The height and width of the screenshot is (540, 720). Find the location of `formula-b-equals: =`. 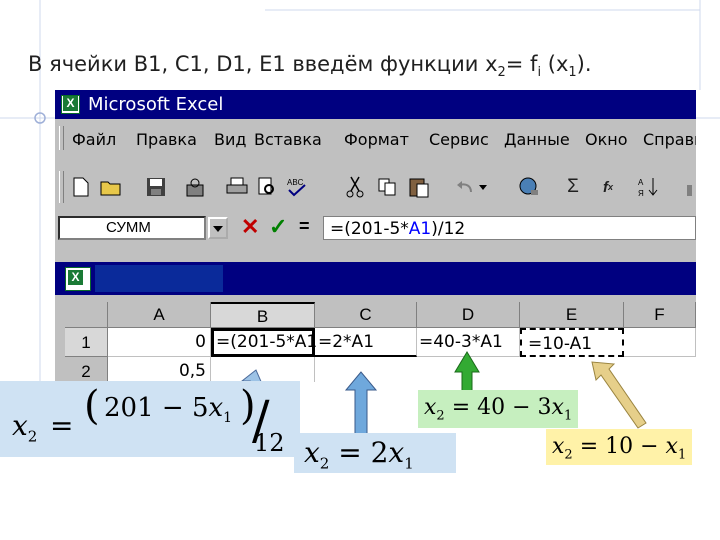

formula-b-equals: = is located at coordinates (62, 425).